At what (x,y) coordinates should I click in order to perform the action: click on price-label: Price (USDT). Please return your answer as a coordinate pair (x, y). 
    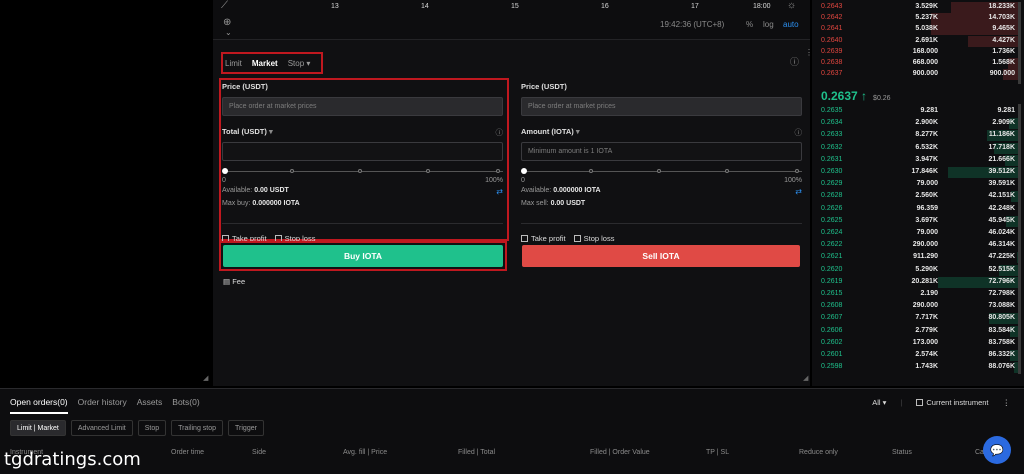
    Looking at the image, I should click on (245, 86).